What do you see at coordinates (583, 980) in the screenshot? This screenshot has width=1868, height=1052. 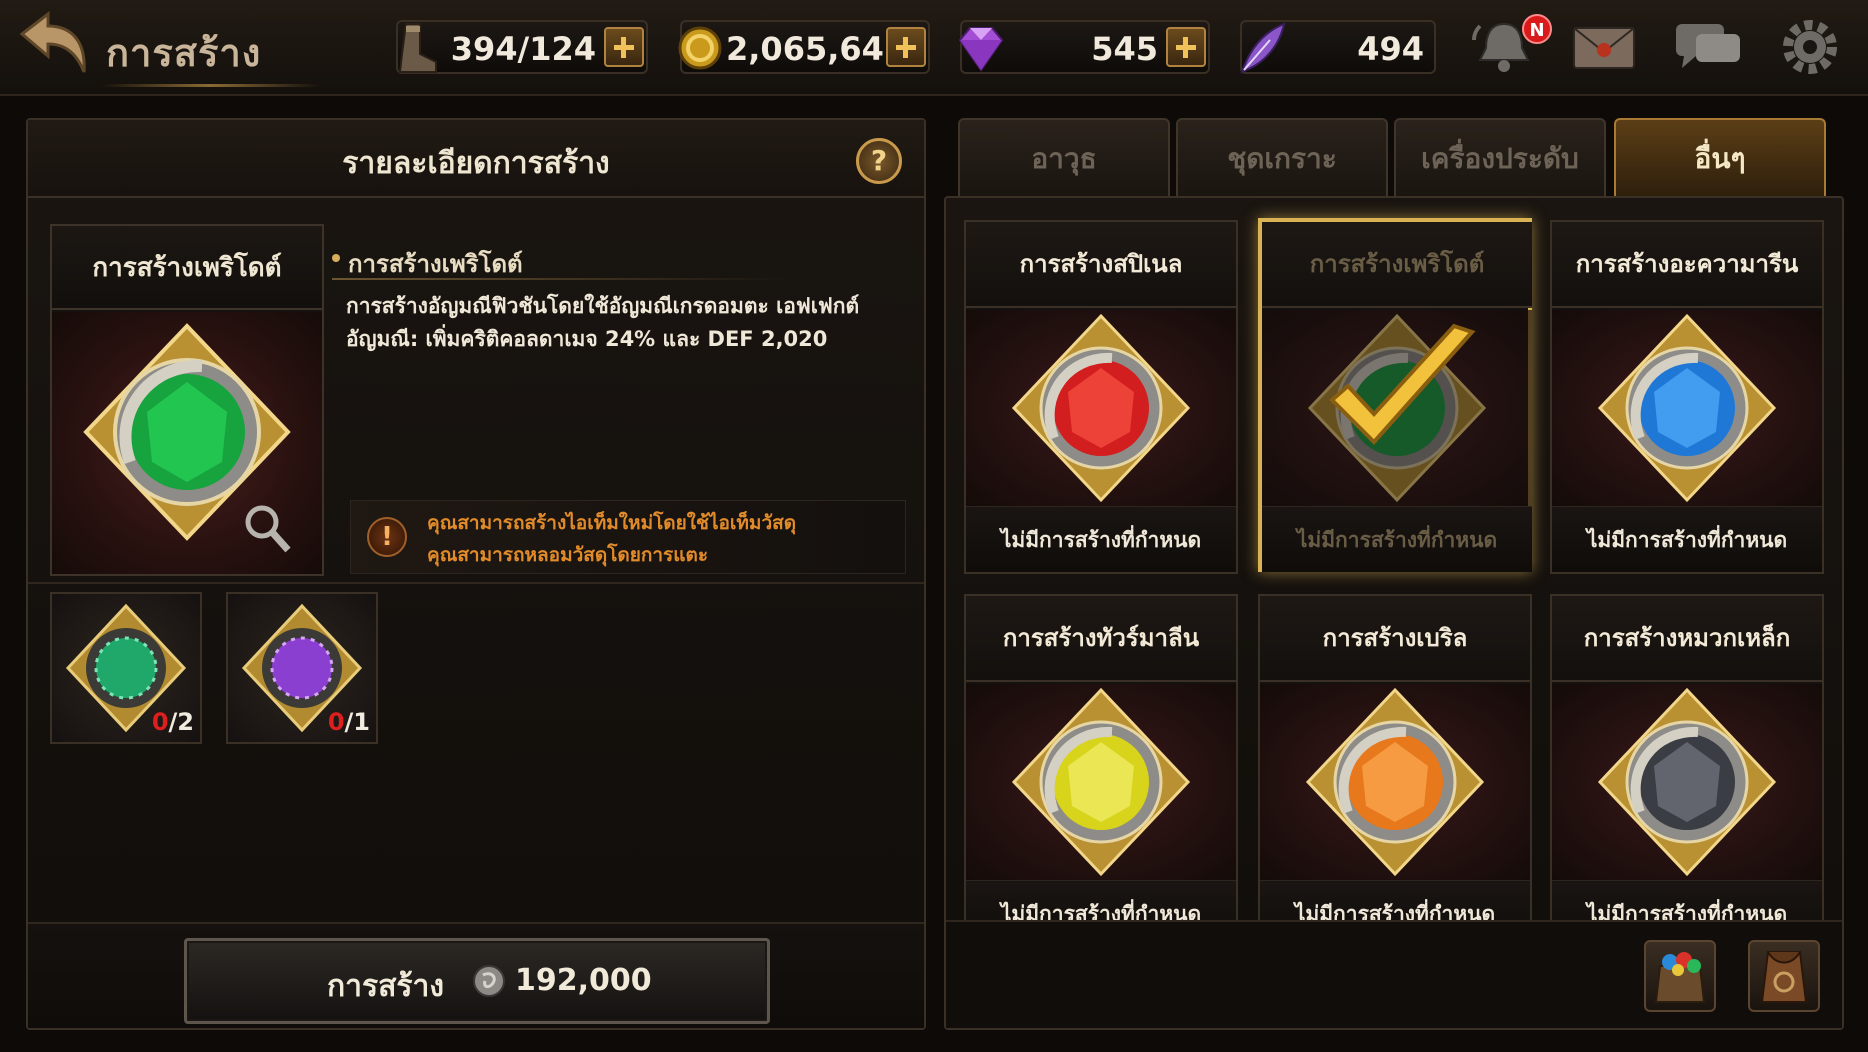 I see `craft-cost: 192,000` at bounding box center [583, 980].